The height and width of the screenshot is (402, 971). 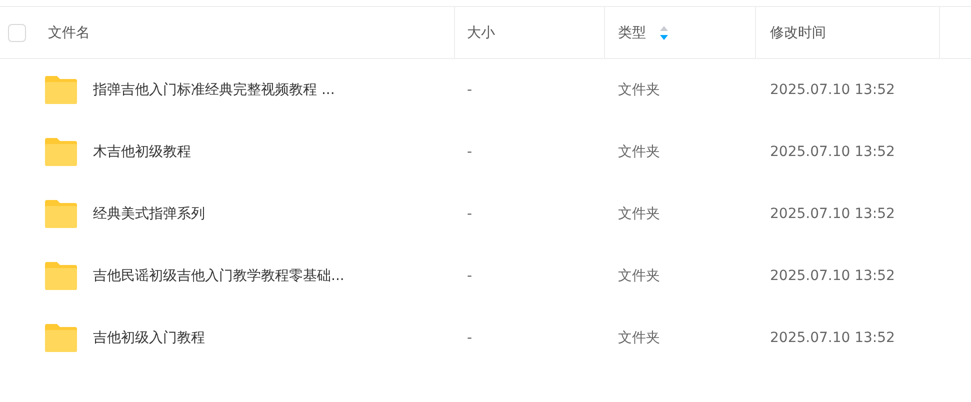 I want to click on file-name: 吉他初级入门教程, so click(x=149, y=338).